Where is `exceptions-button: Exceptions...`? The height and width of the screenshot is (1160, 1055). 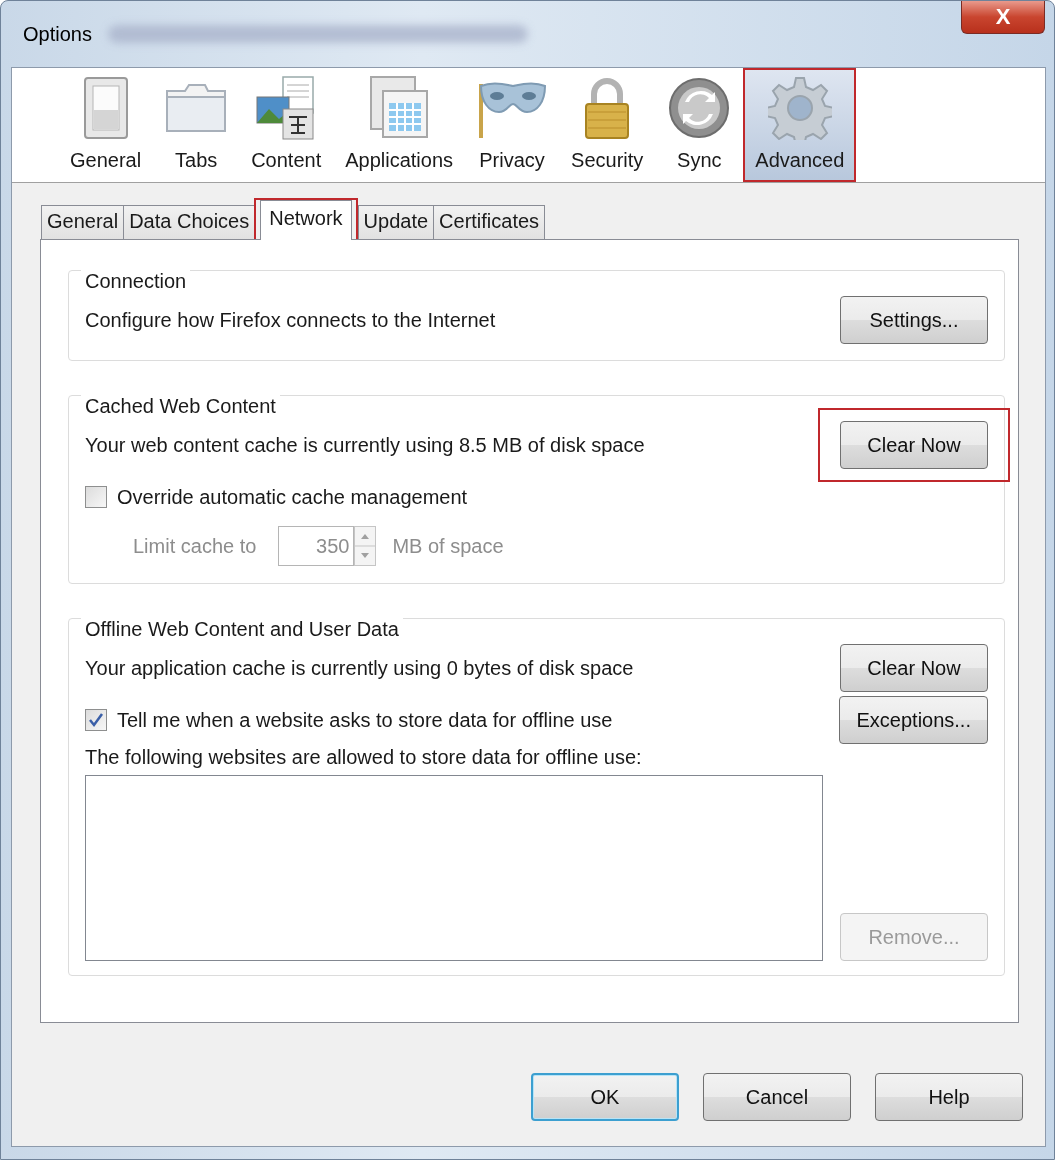 exceptions-button: Exceptions... is located at coordinates (913, 720).